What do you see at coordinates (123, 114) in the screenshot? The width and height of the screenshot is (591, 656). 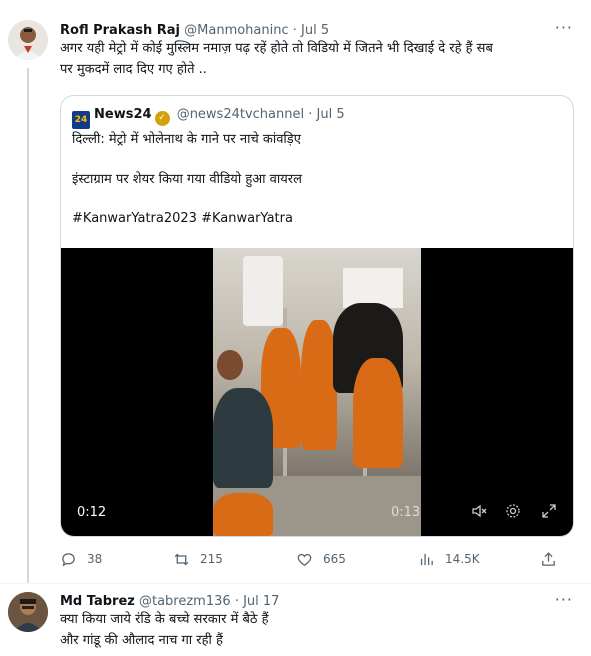 I see `quoted-display-name: News24` at bounding box center [123, 114].